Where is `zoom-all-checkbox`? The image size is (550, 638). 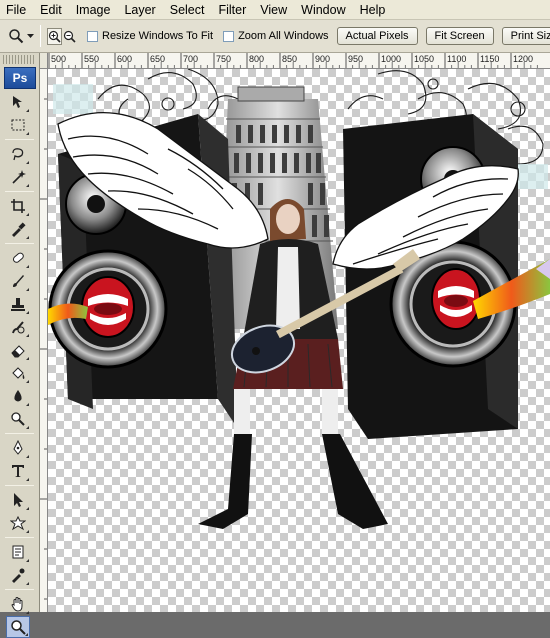
zoom-all-checkbox is located at coordinates (229, 36).